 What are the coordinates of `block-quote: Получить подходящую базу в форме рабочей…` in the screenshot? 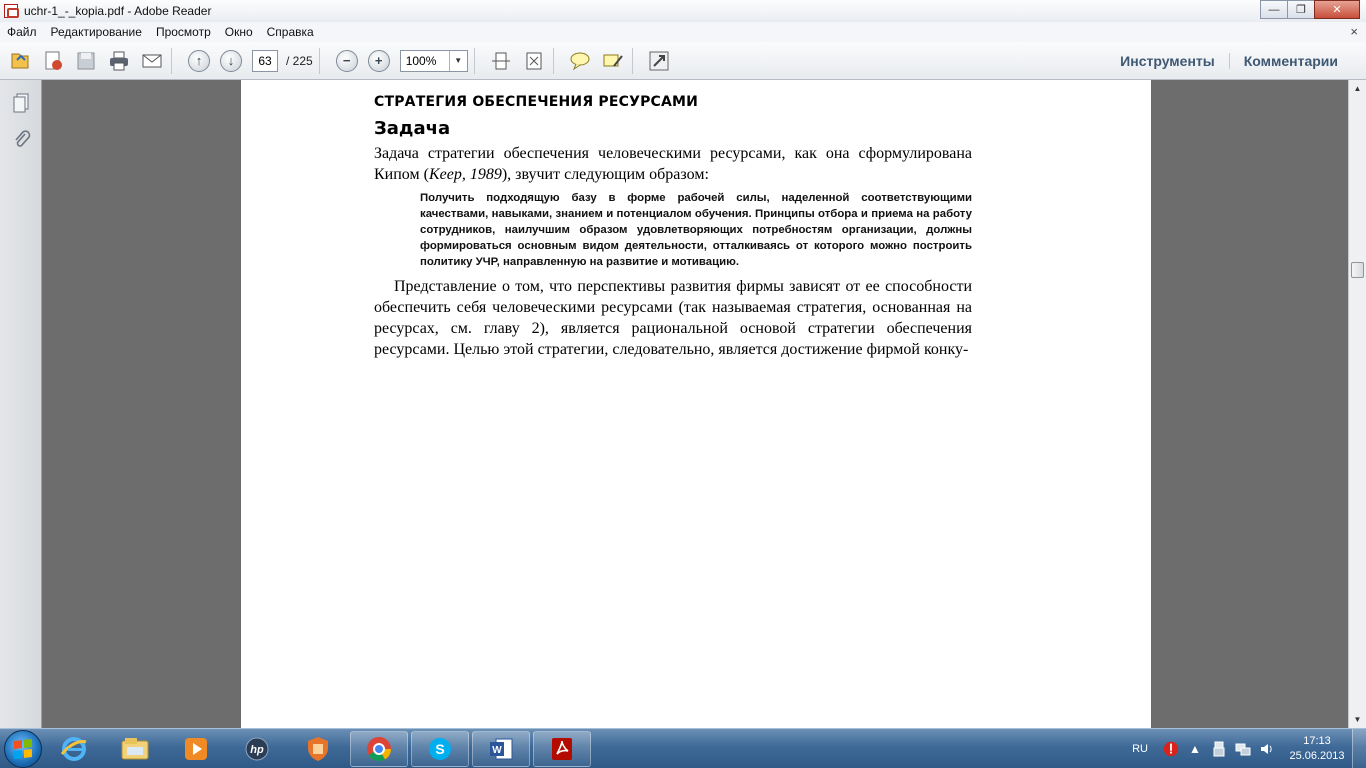 It's located at (696, 230).